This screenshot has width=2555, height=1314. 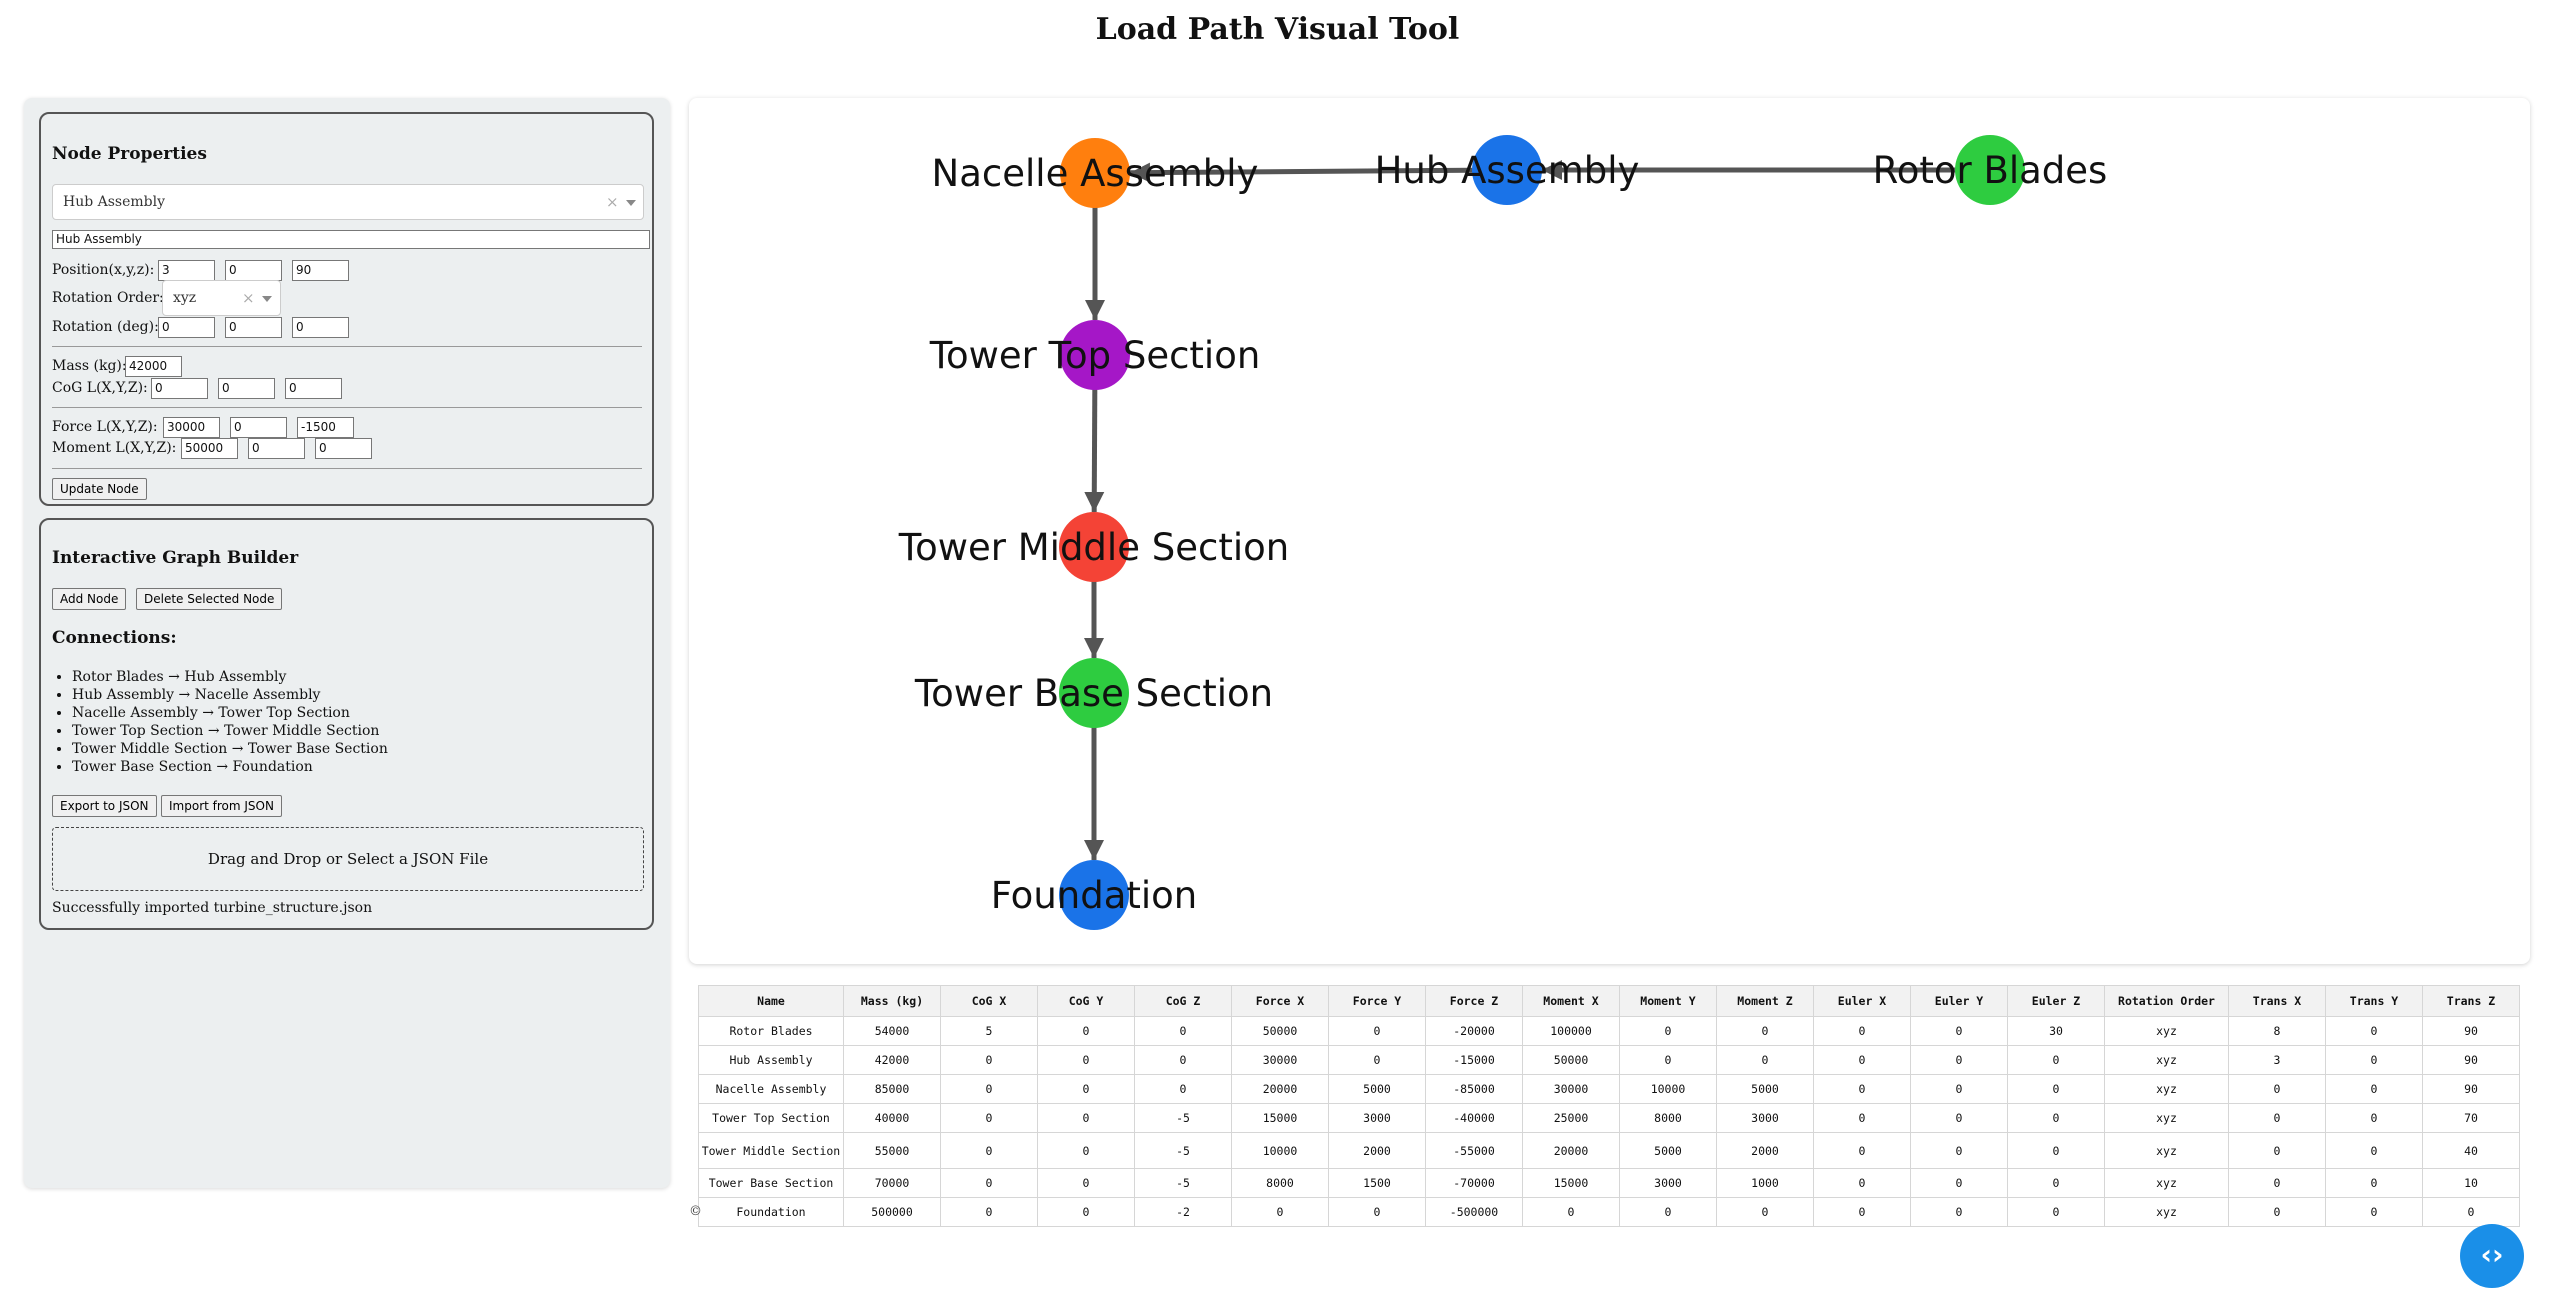 I want to click on delete-node-button: Delete Selected Node, so click(x=209, y=599).